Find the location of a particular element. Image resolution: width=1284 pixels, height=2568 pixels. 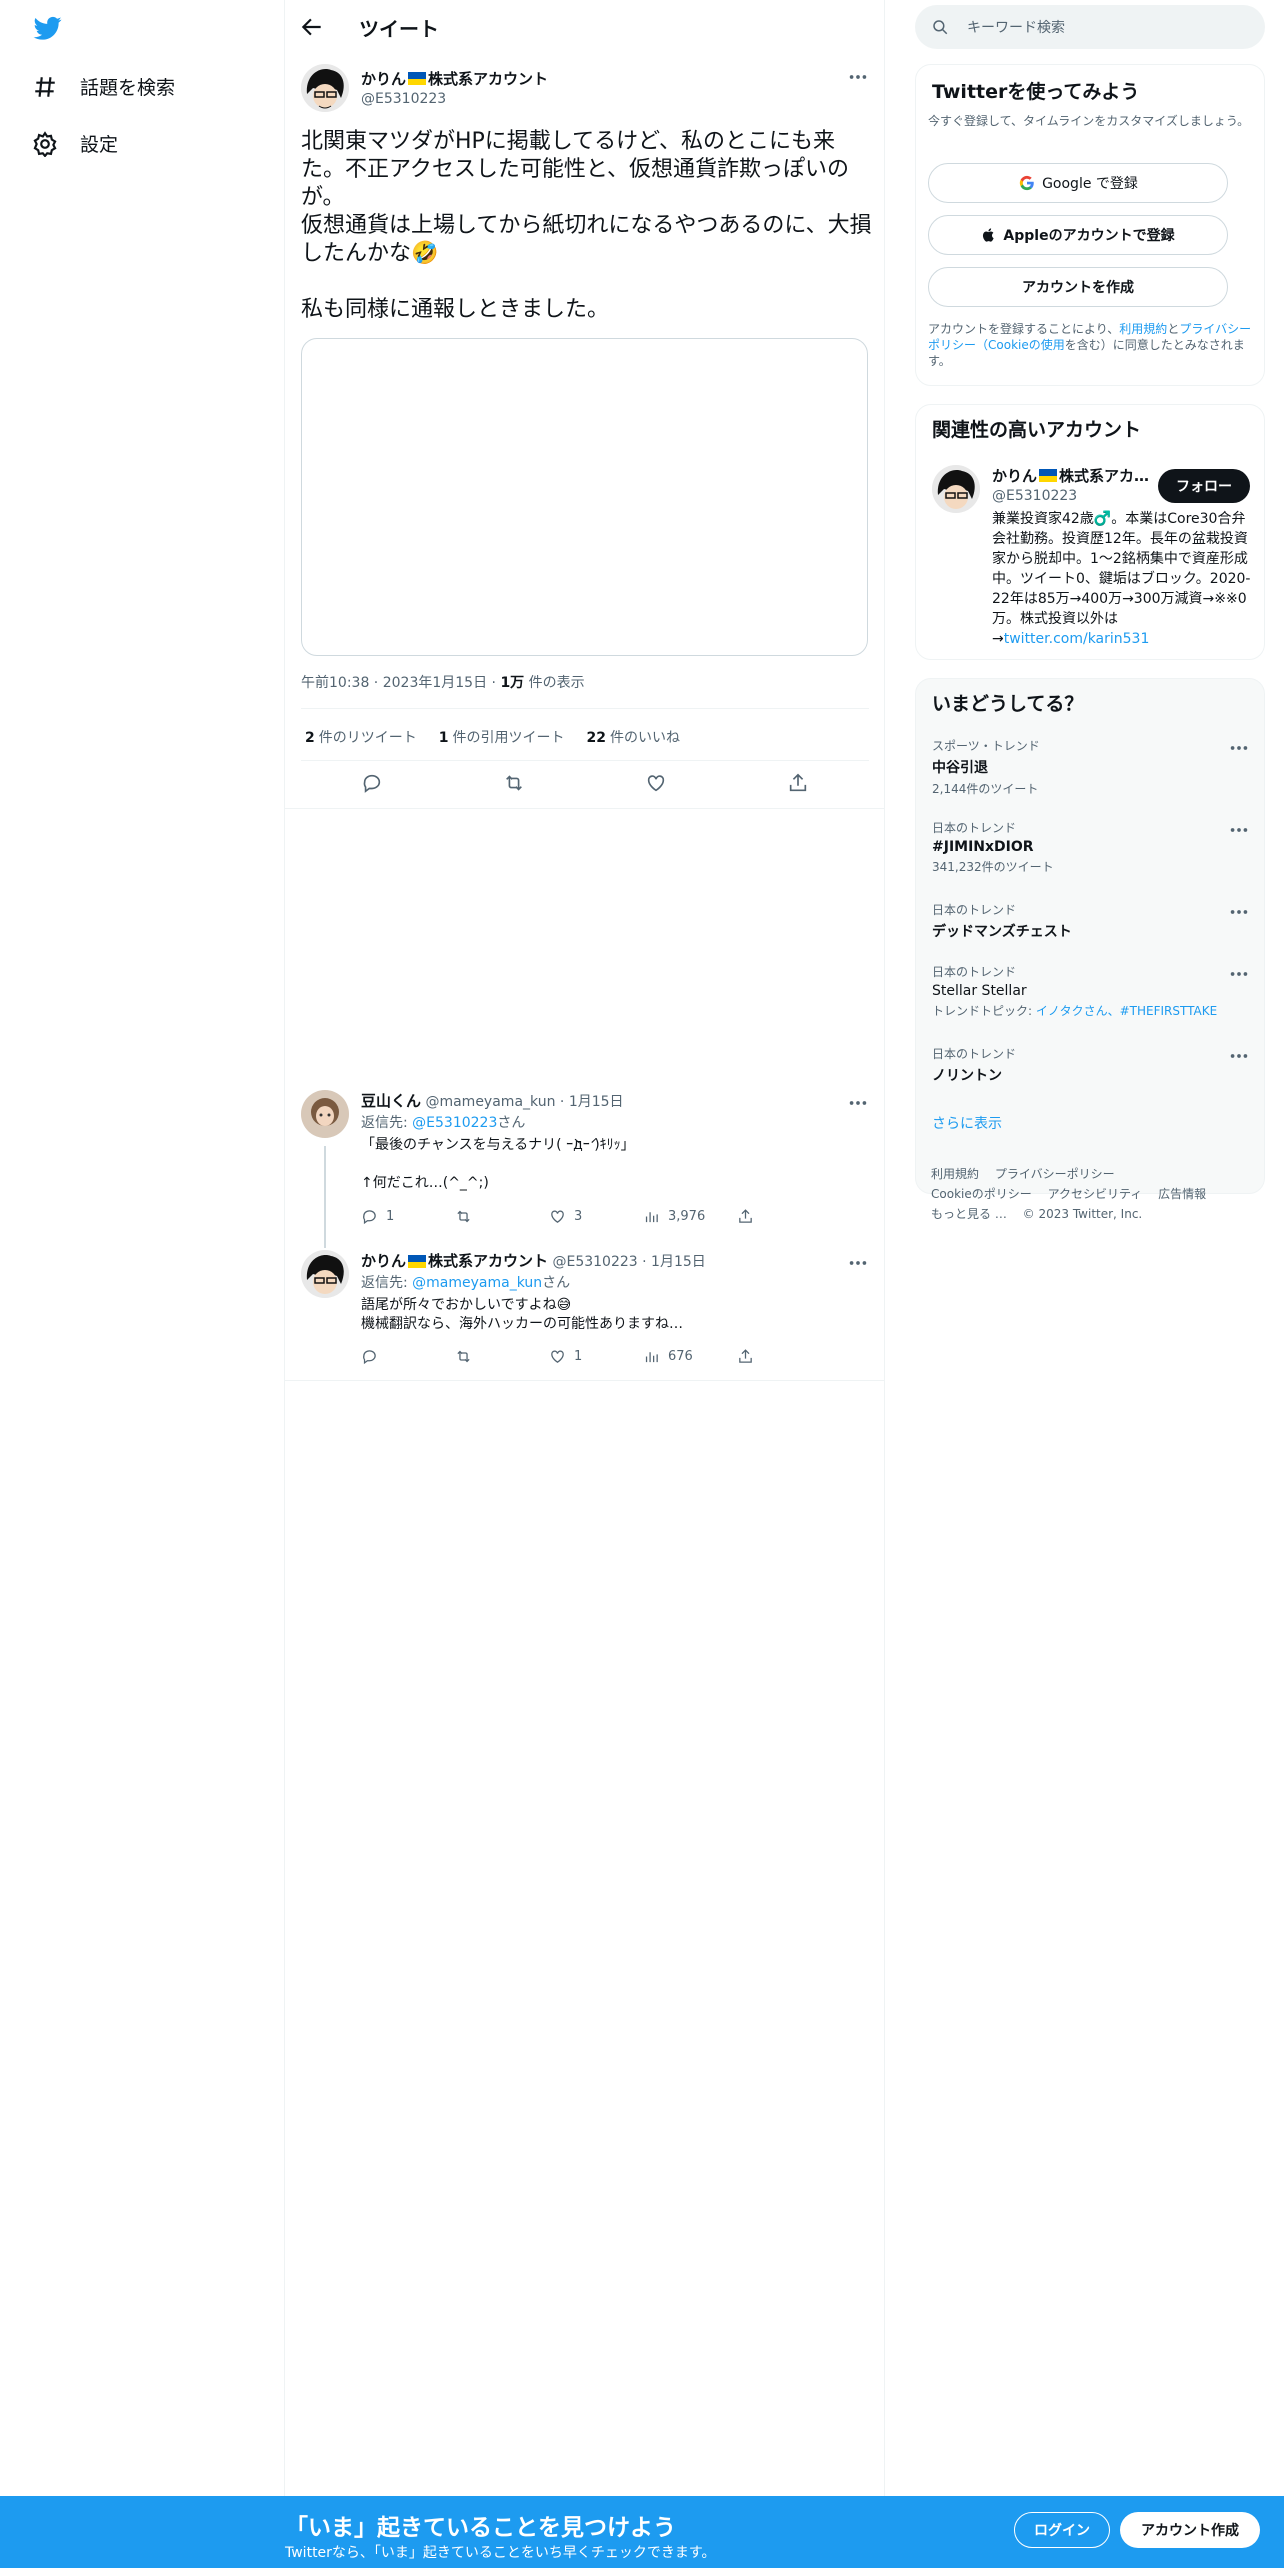

views-count: 1万 is located at coordinates (512, 683).